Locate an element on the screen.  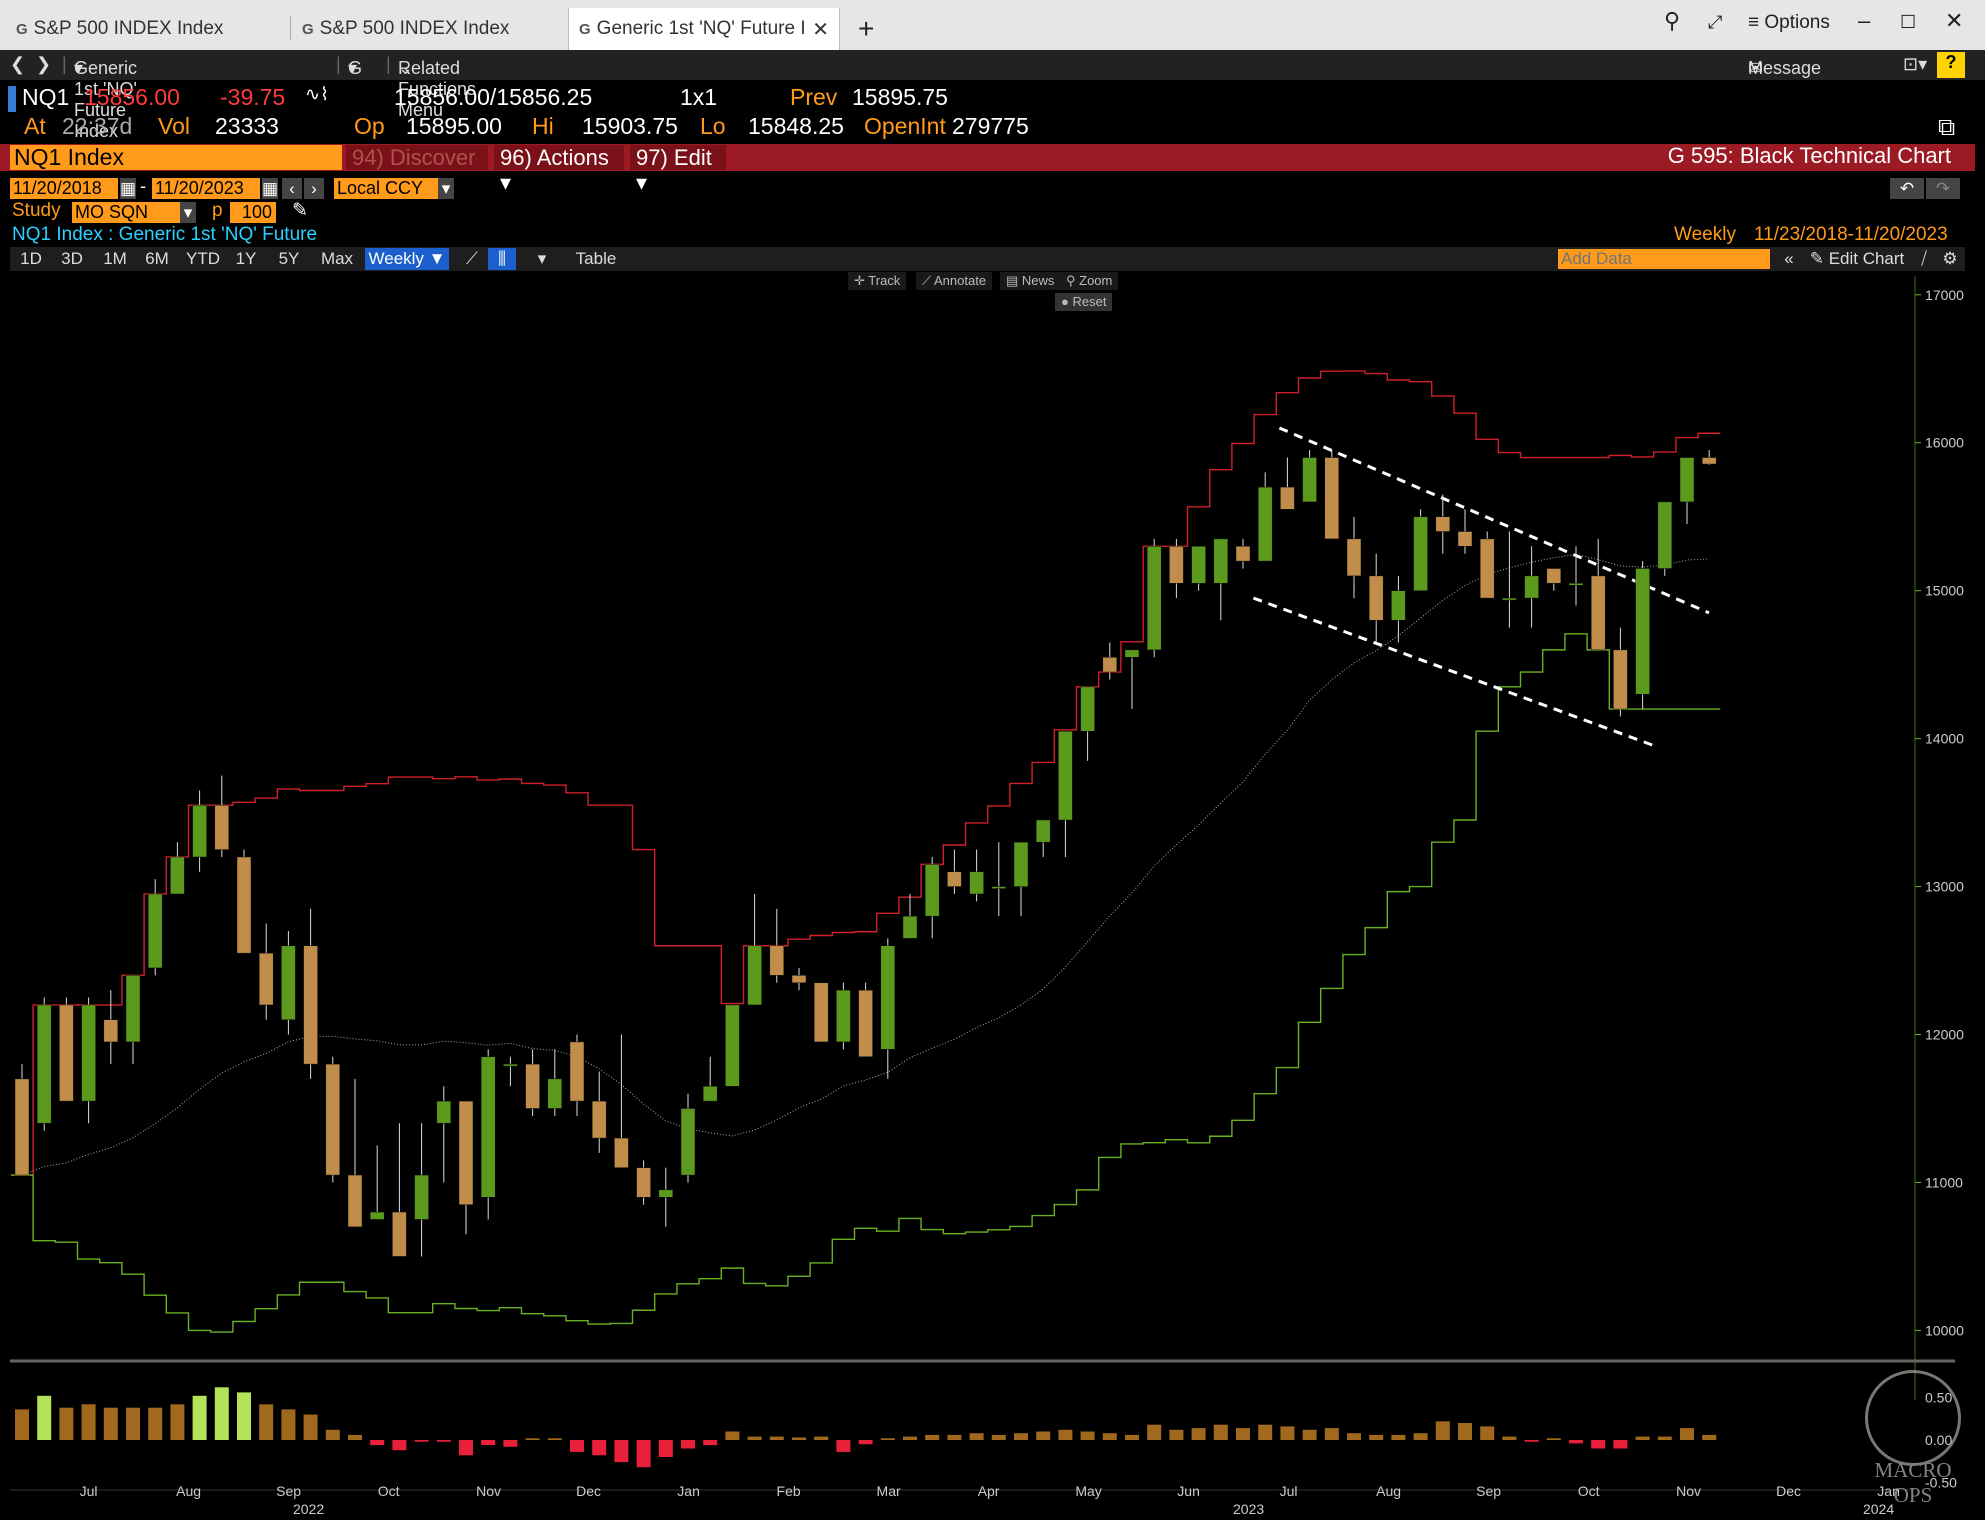
maximize-icon: ☐ is located at coordinates (1908, 22).